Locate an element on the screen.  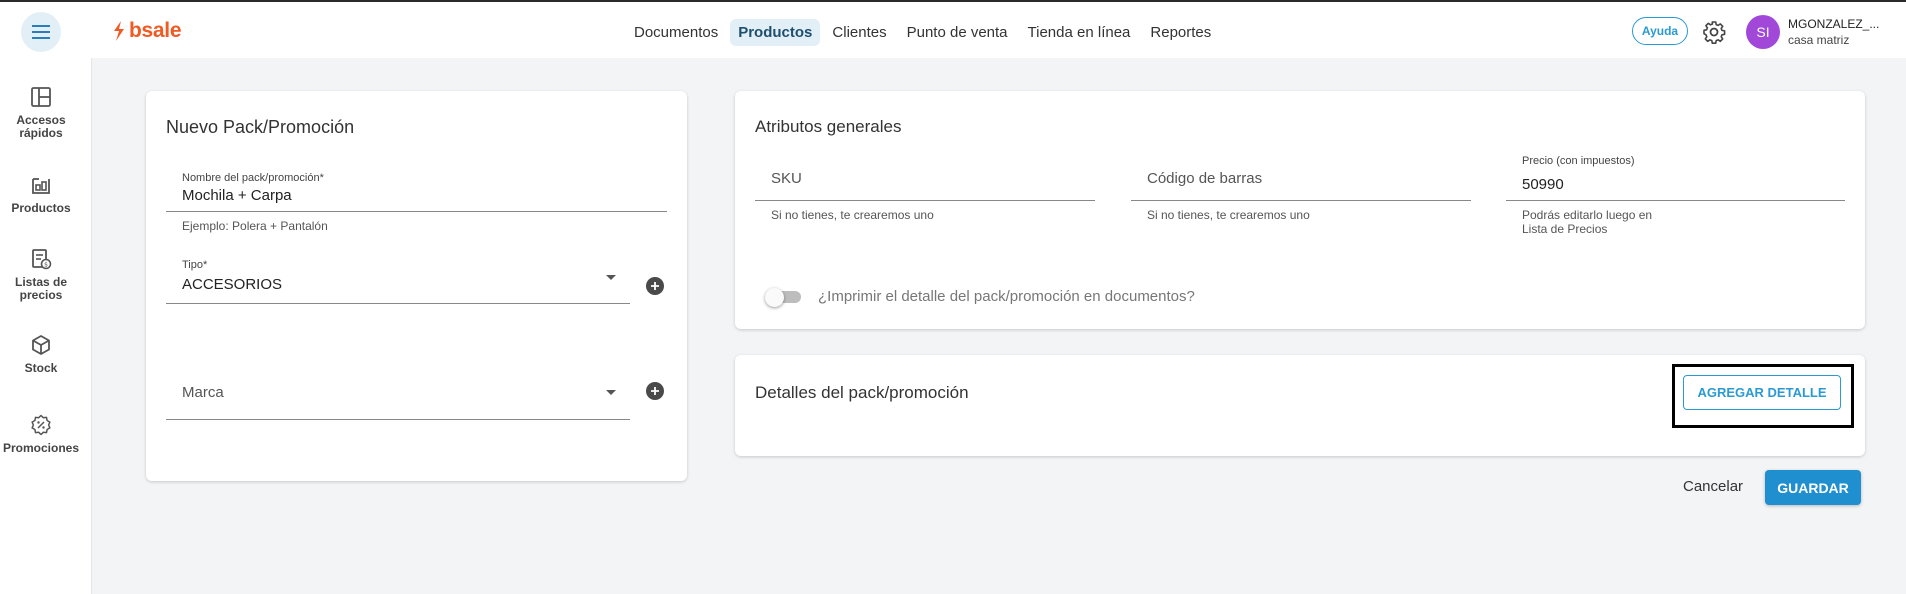
barcode-hint: Si no tienes, te crearemos uno is located at coordinates (1228, 215).